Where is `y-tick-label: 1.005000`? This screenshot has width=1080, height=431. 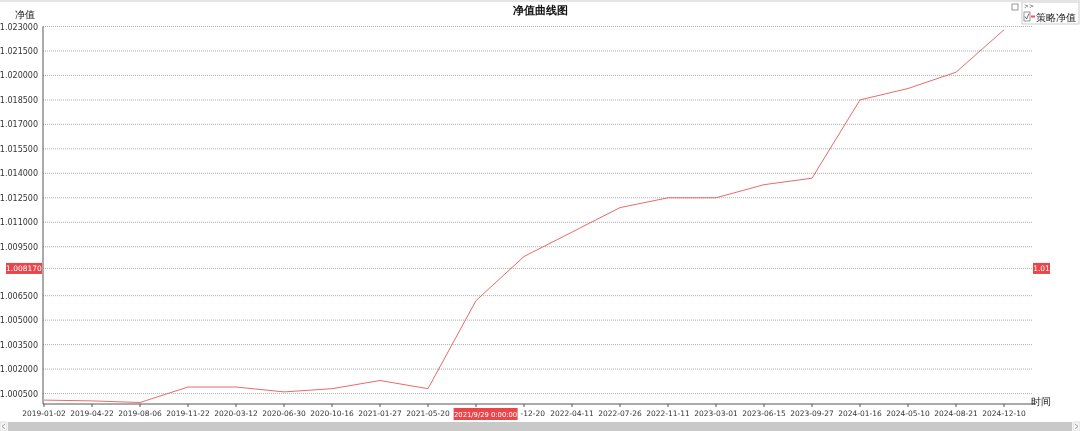 y-tick-label: 1.005000 is located at coordinates (19, 321).